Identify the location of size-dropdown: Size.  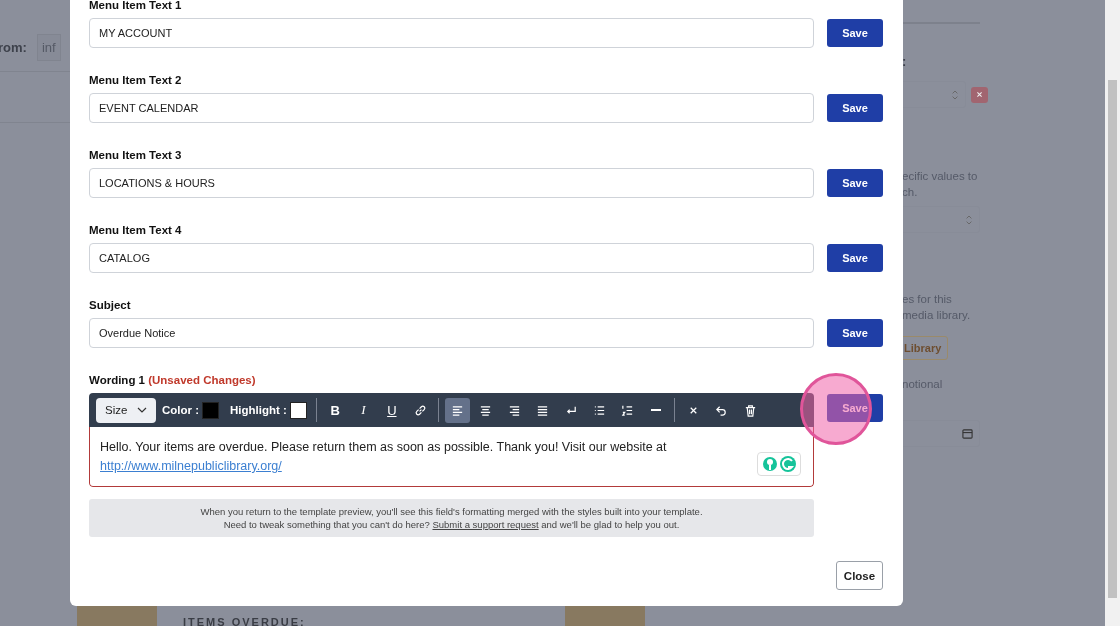
(126, 410).